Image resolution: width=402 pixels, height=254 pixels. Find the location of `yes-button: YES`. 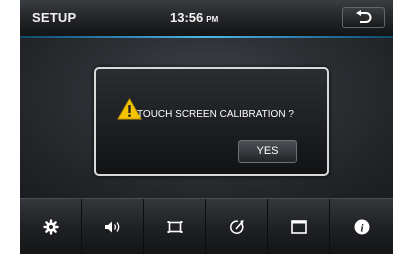

yes-button: YES is located at coordinates (267, 151).